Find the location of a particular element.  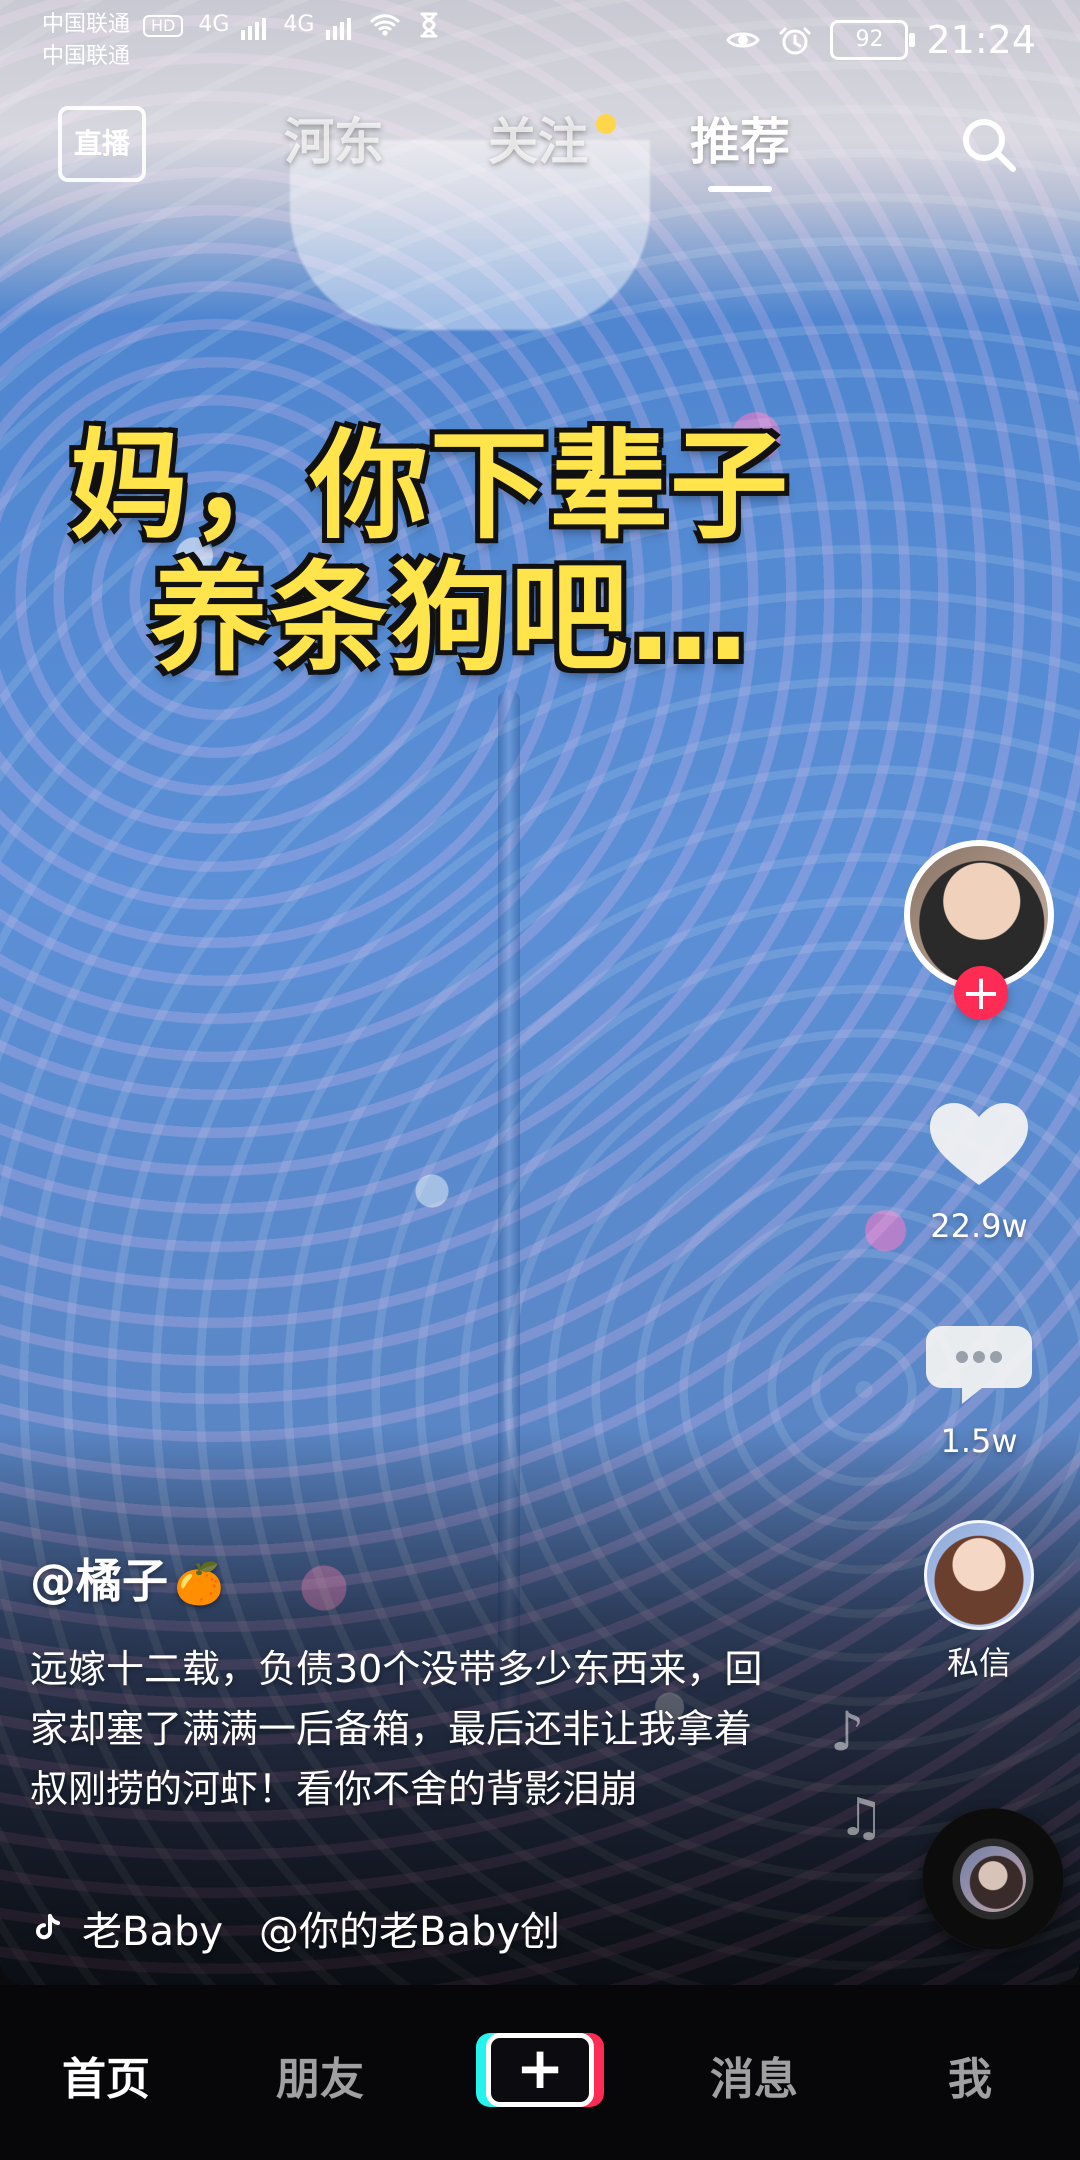

carrier-1: 中国联通 is located at coordinates (86, 24).